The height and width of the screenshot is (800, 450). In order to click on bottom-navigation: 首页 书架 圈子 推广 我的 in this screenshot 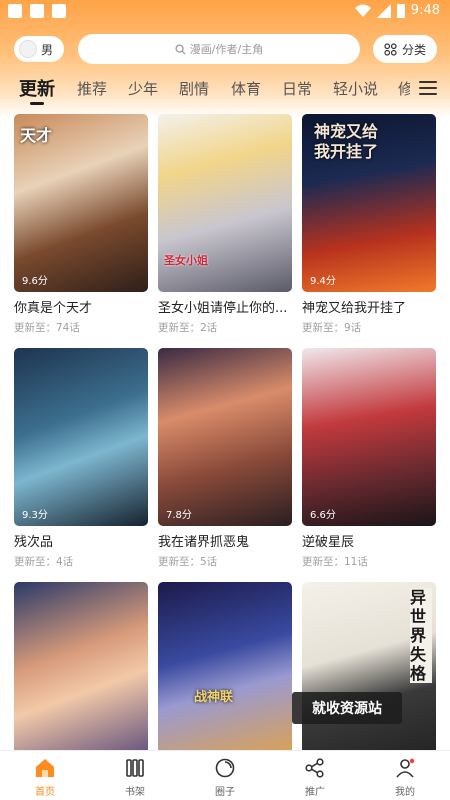, I will do `click(225, 775)`.